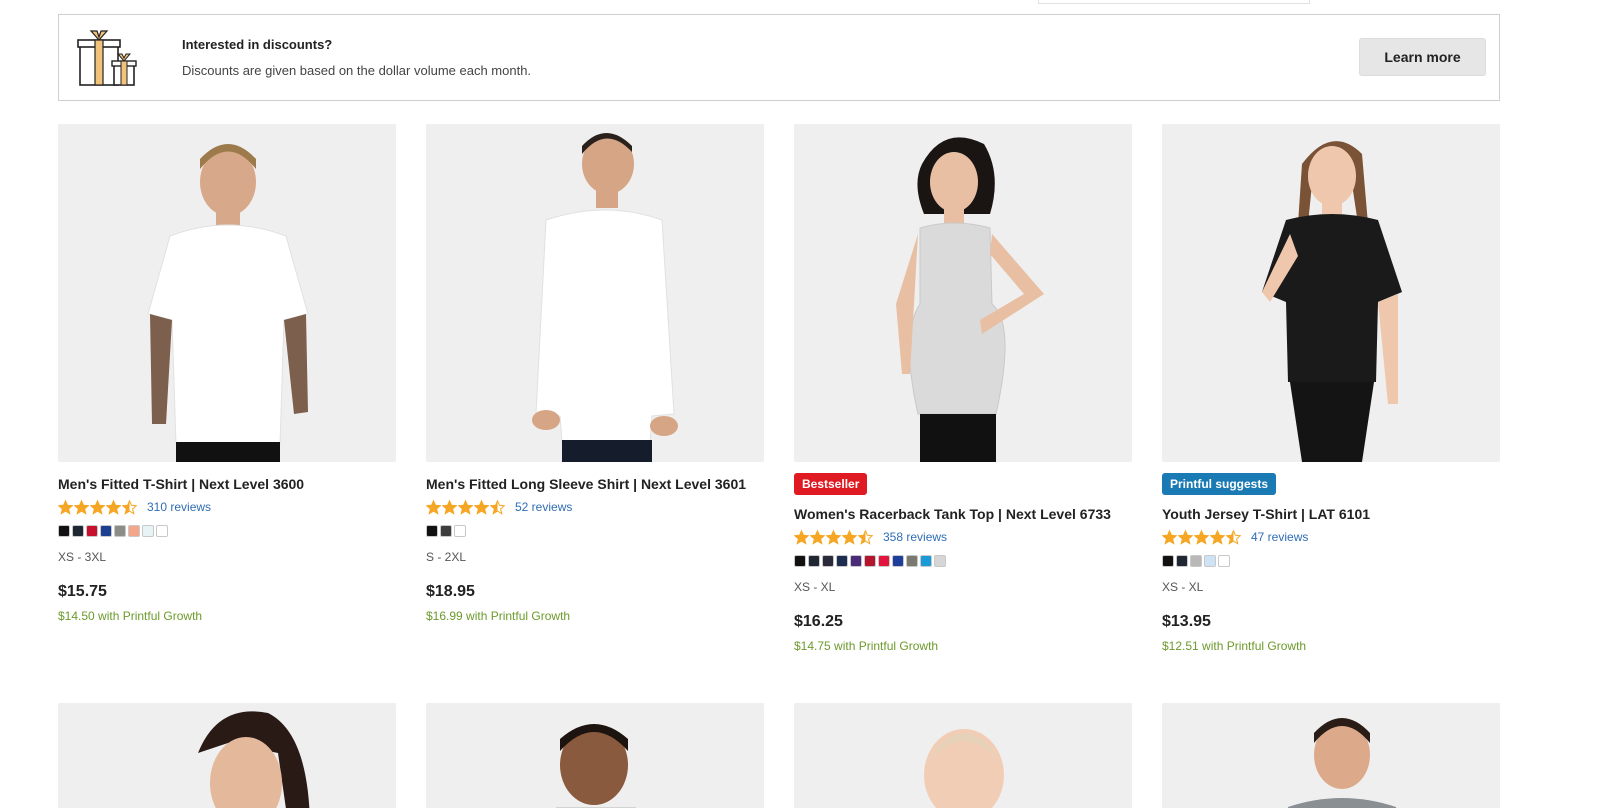 This screenshot has height=808, width=1600. What do you see at coordinates (1174, 2) in the screenshot?
I see `search-field-edge` at bounding box center [1174, 2].